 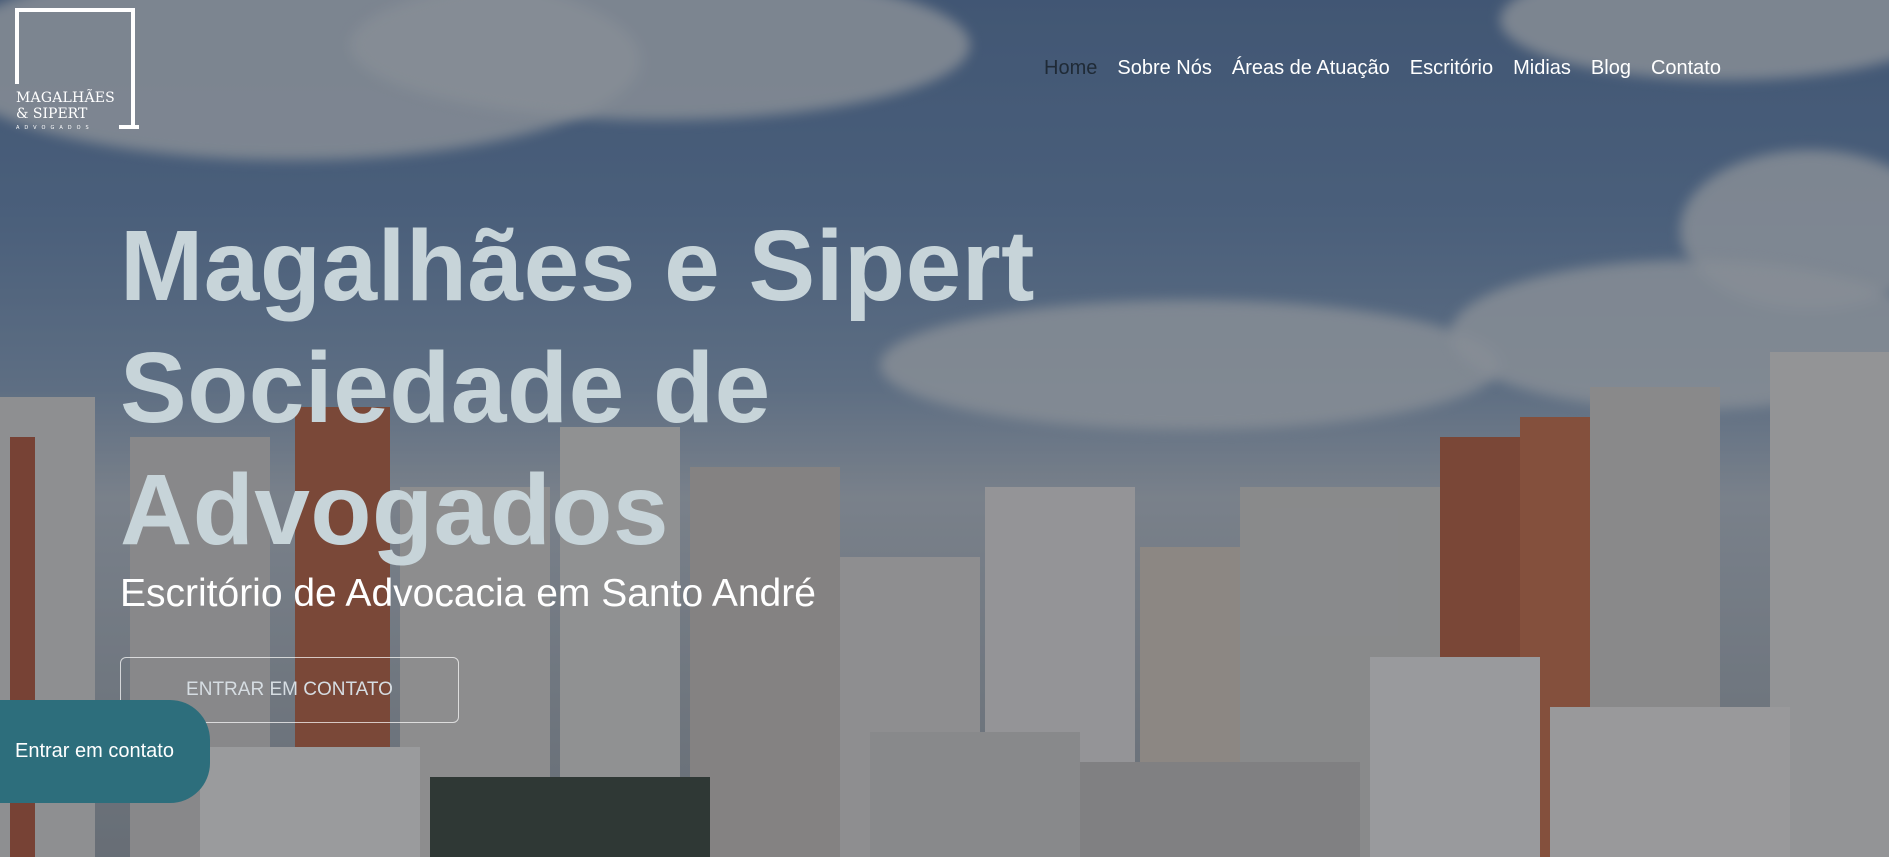 I want to click on hero-title-line3: Advogados, so click(x=394, y=510).